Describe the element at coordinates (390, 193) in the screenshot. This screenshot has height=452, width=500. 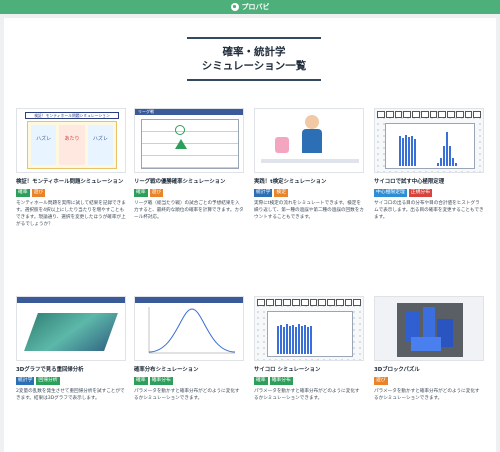
I see `tag-central-limit: 中心極限定理` at that location.